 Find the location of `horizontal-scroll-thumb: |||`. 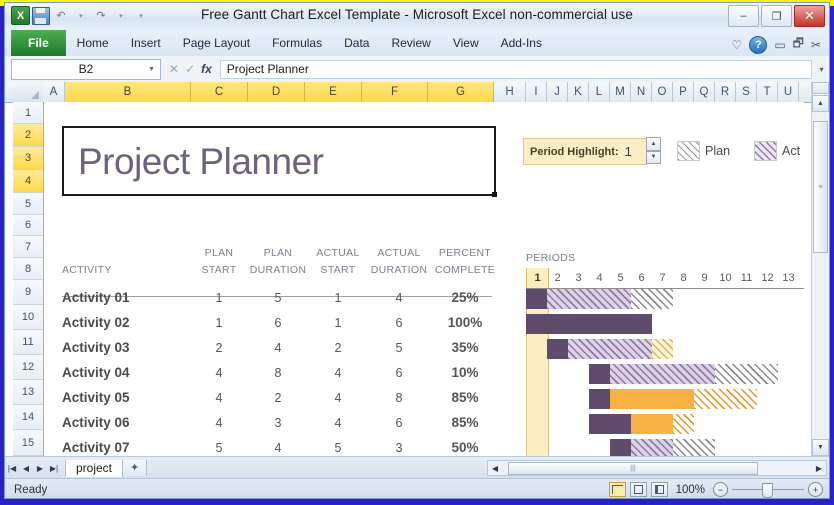

horizontal-scroll-thumb: ||| is located at coordinates (633, 468).